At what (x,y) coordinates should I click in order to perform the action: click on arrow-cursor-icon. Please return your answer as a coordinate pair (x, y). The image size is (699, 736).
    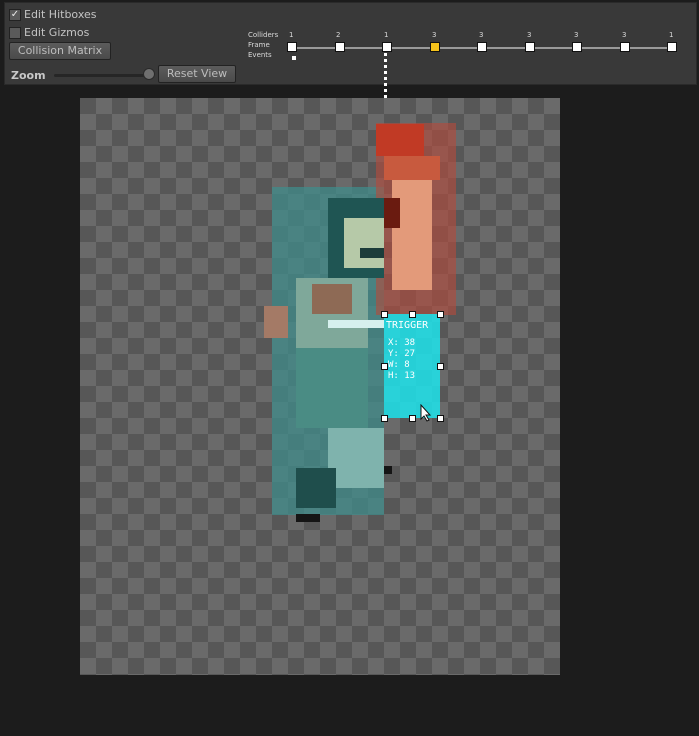
    Looking at the image, I should click on (426, 413).